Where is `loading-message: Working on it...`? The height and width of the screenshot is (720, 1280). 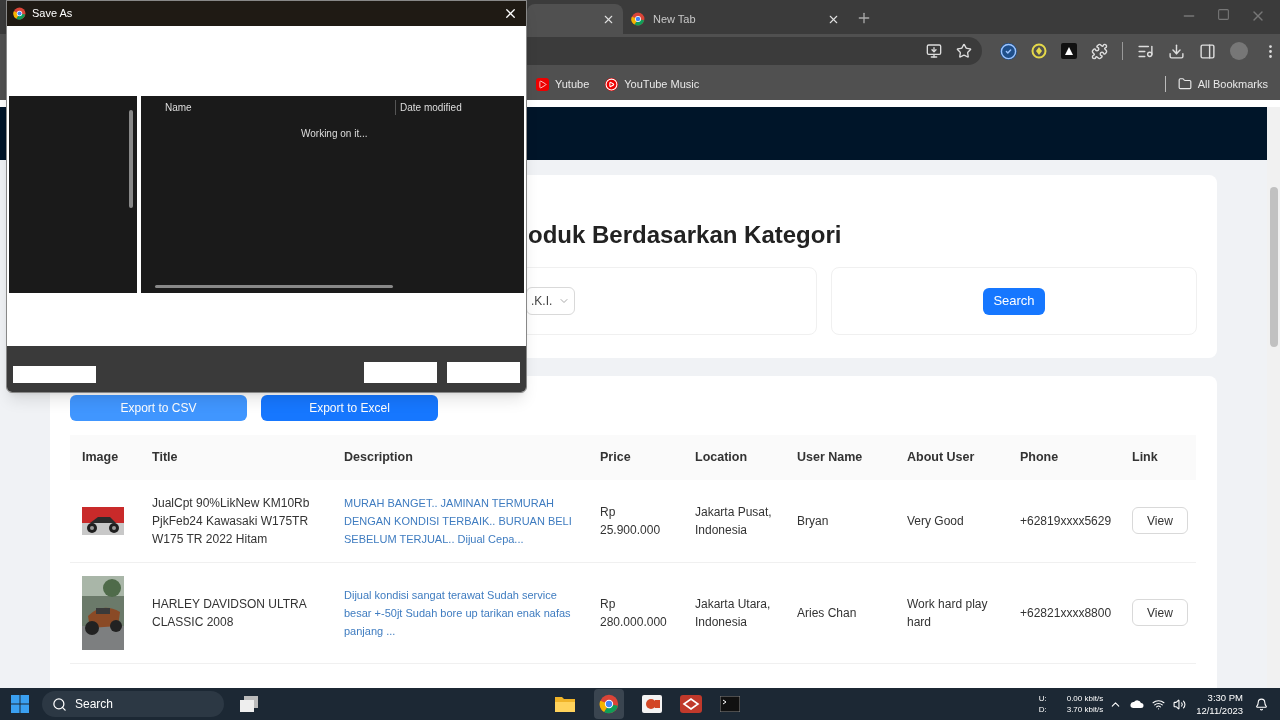 loading-message: Working on it... is located at coordinates (335, 134).